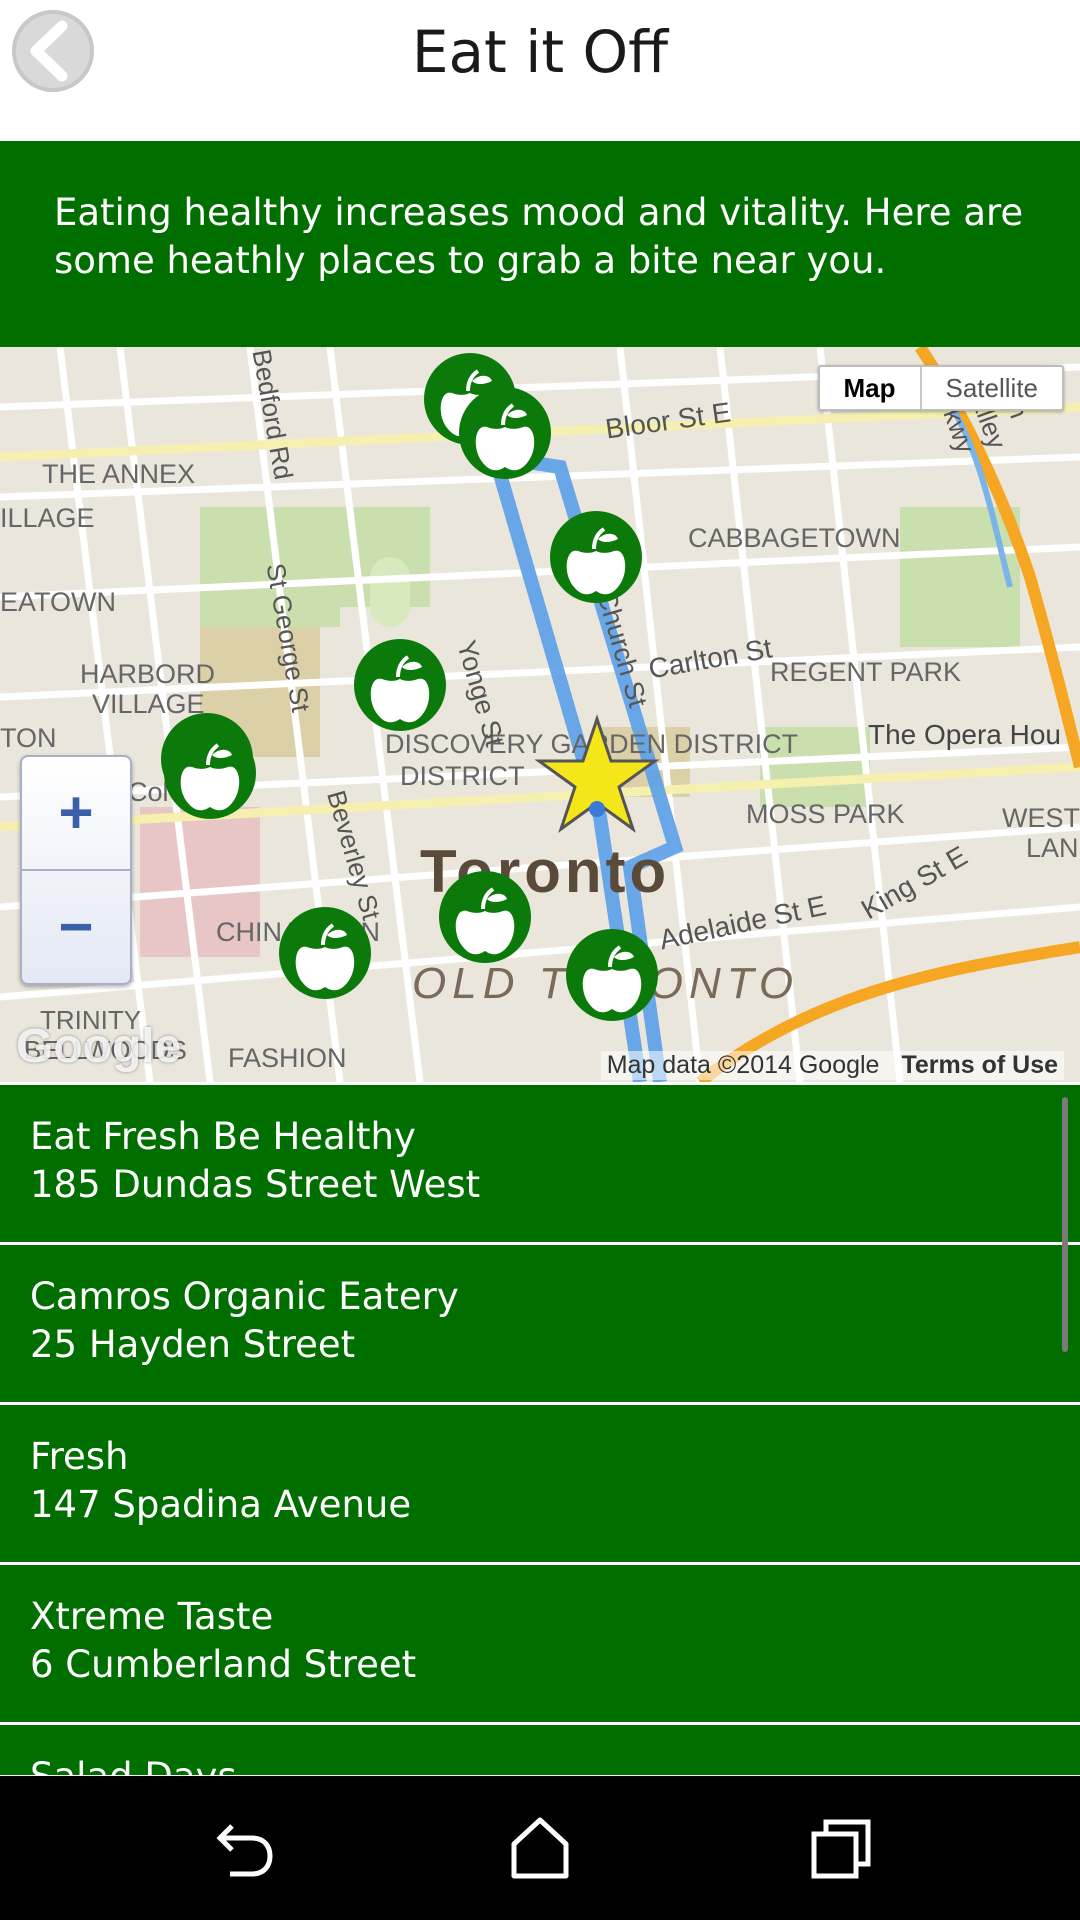 The height and width of the screenshot is (1920, 1080). Describe the element at coordinates (840, 1848) in the screenshot. I see `nav-recents-icon` at that location.